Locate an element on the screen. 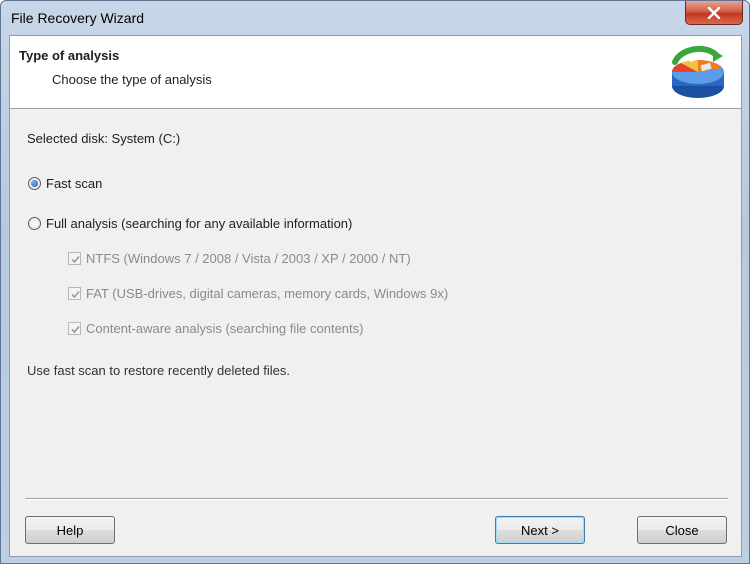 The width and height of the screenshot is (750, 564). fast-scan-label: Fast scan is located at coordinates (74, 183).